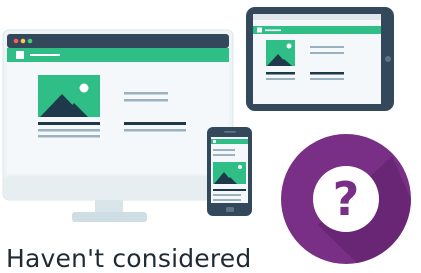 Image resolution: width=421 pixels, height=273 pixels. Describe the element at coordinates (23, 41) in the screenshot. I see `window-dot-yellow` at that location.